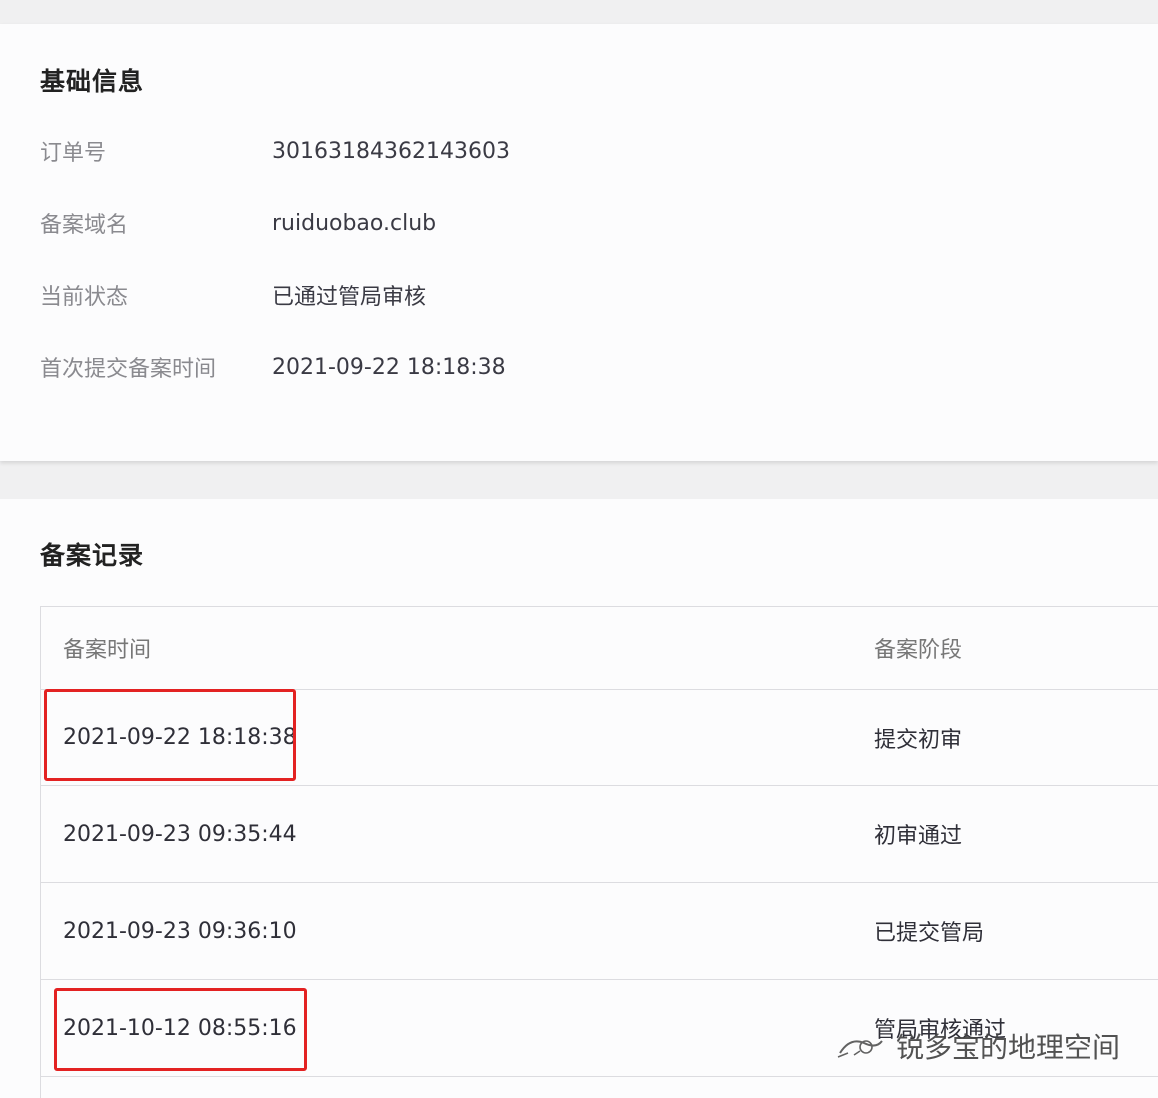  What do you see at coordinates (918, 650) in the screenshot?
I see `column-header-stage: 备案阶段` at bounding box center [918, 650].